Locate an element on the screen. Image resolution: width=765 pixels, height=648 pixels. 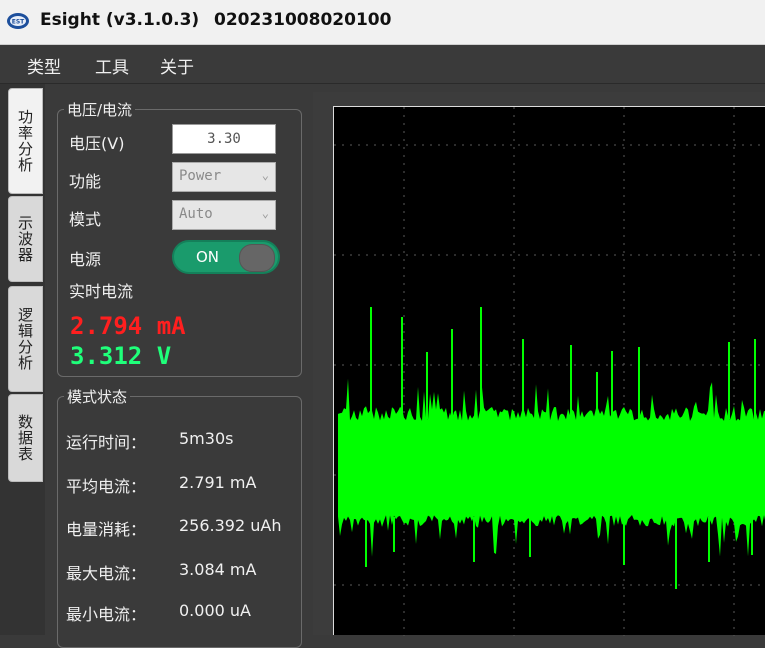
svg-text: EST is located at coordinates (18, 22).